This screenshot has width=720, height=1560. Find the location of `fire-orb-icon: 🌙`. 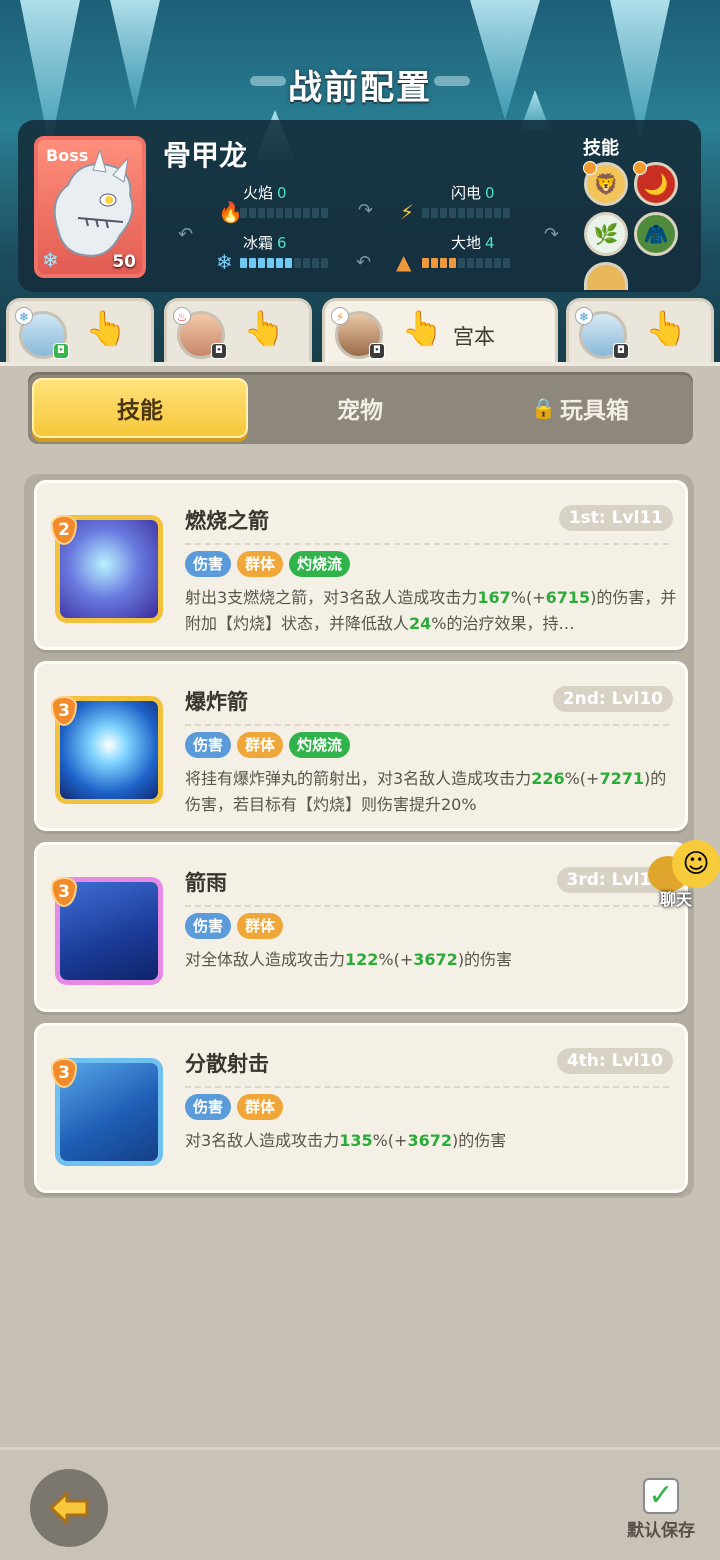

fire-orb-icon: 🌙 is located at coordinates (656, 184).